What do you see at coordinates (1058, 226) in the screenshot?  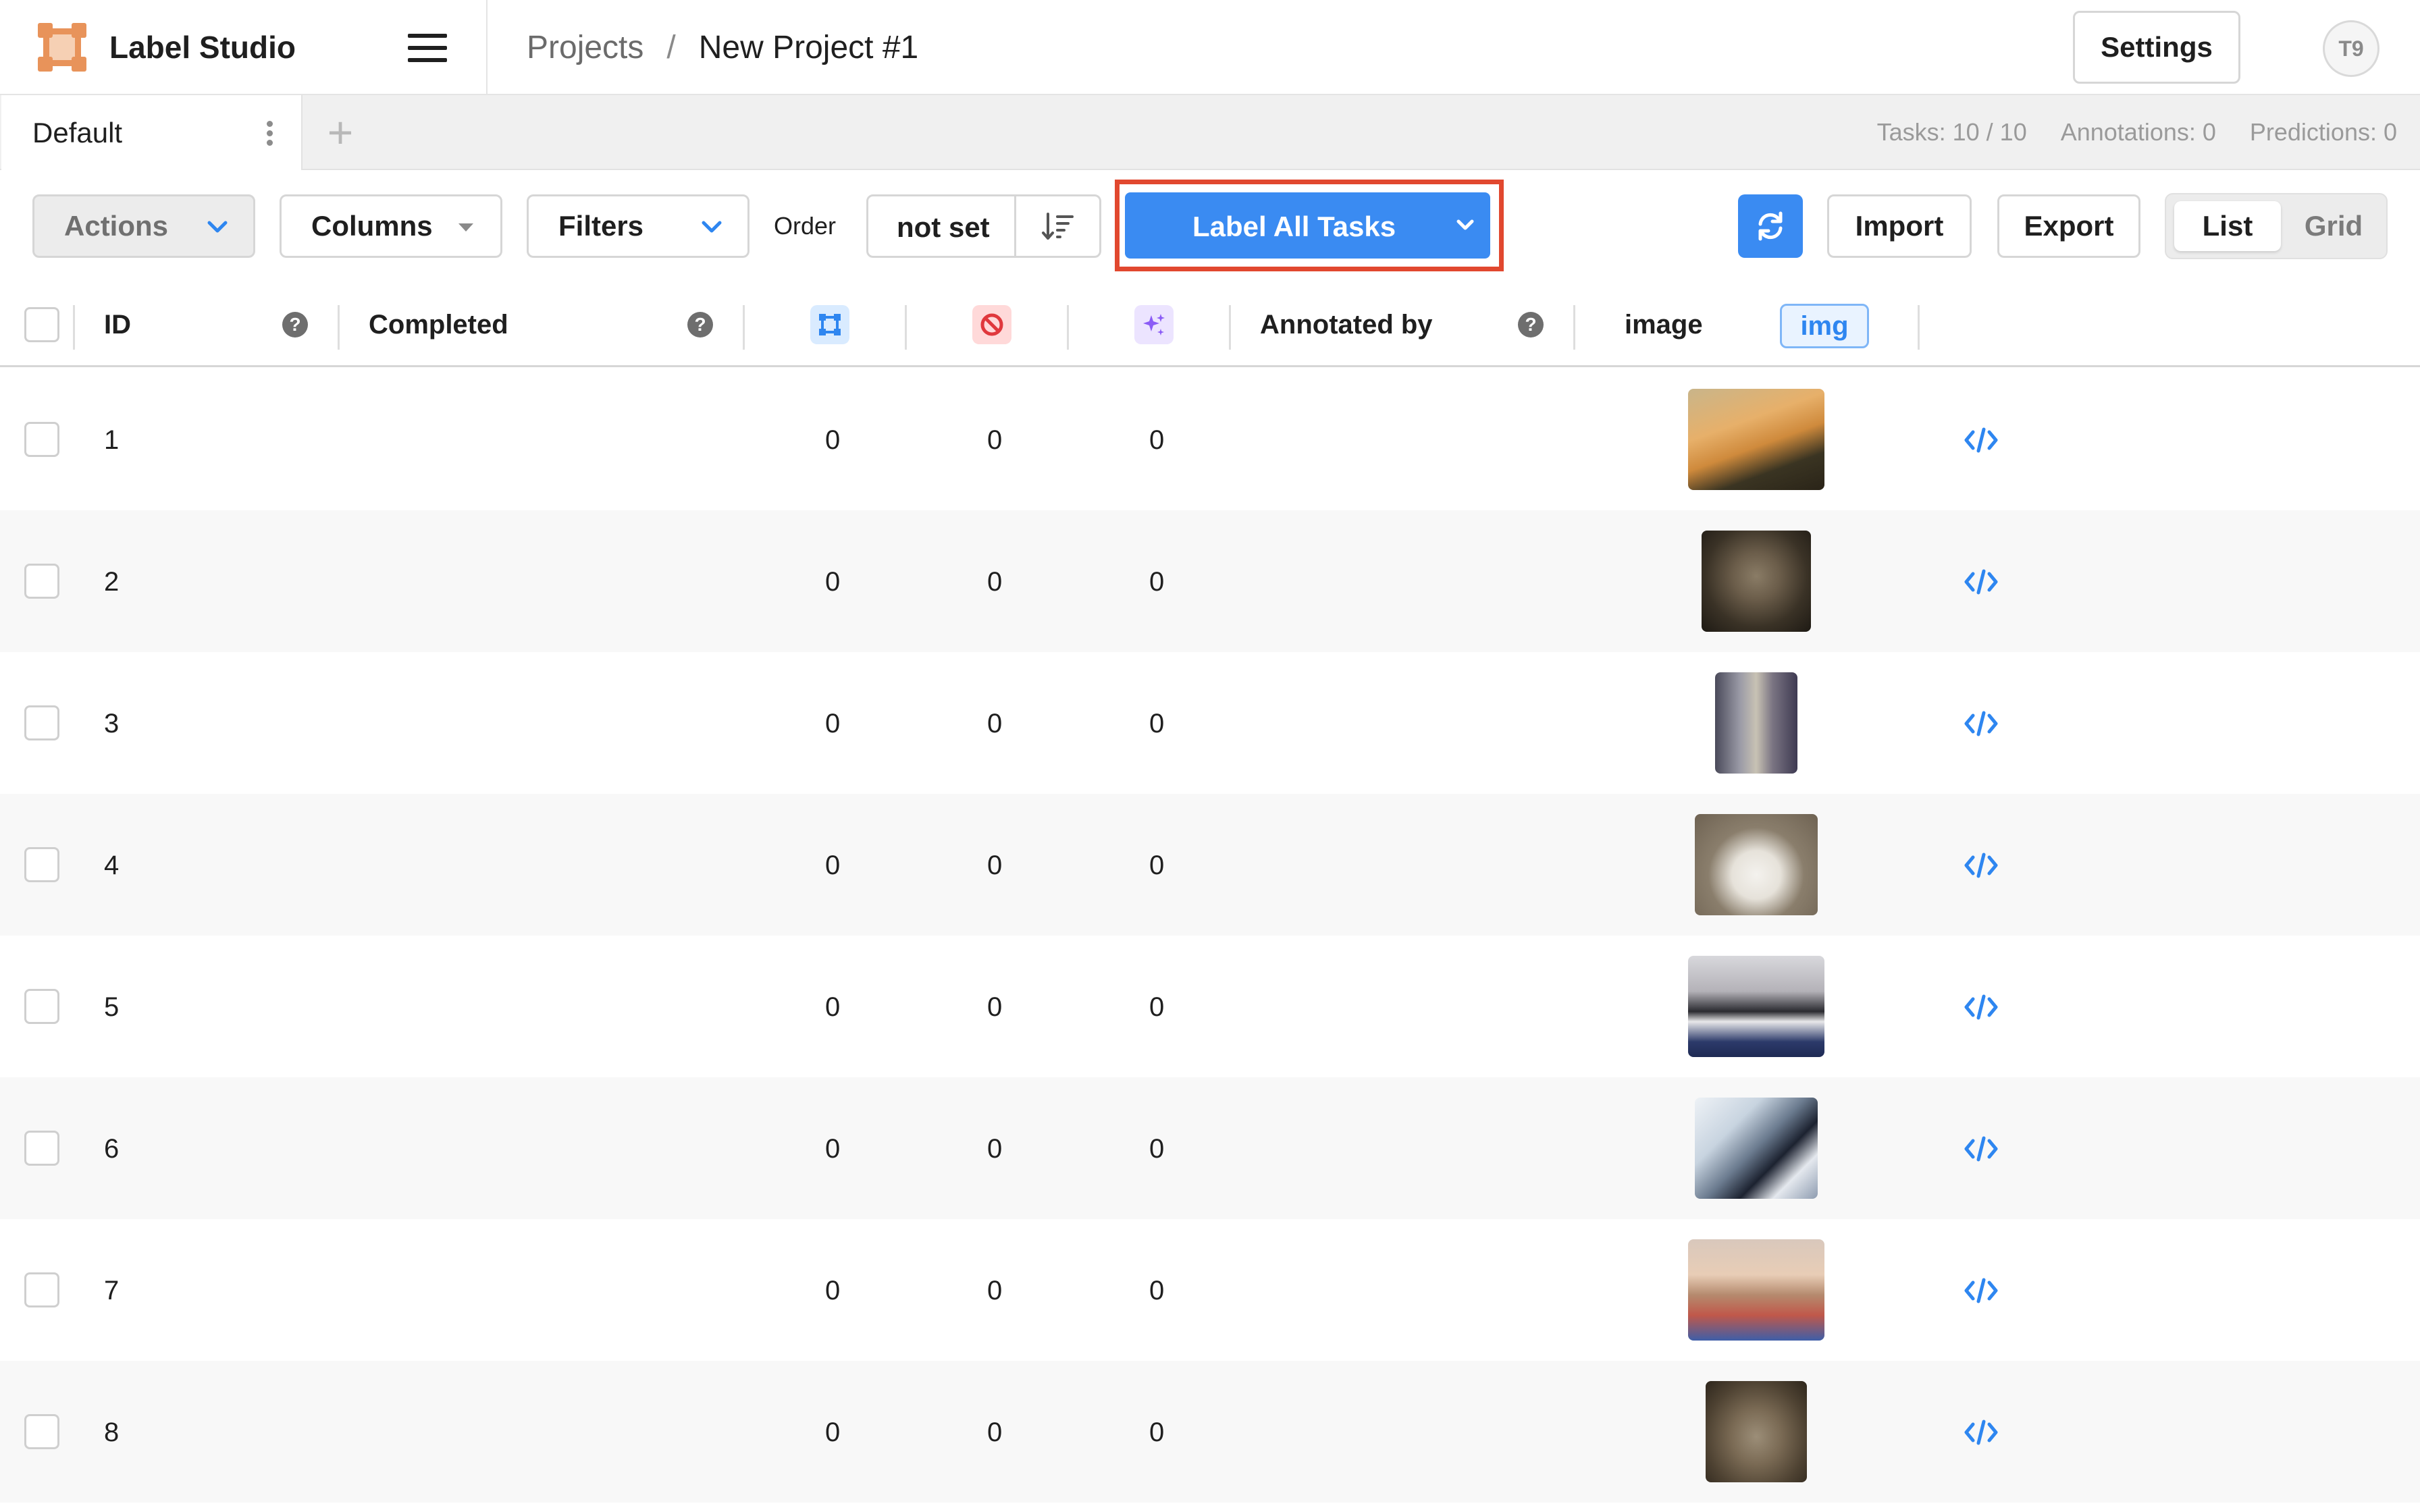 I see `sort-direction-icon` at bounding box center [1058, 226].